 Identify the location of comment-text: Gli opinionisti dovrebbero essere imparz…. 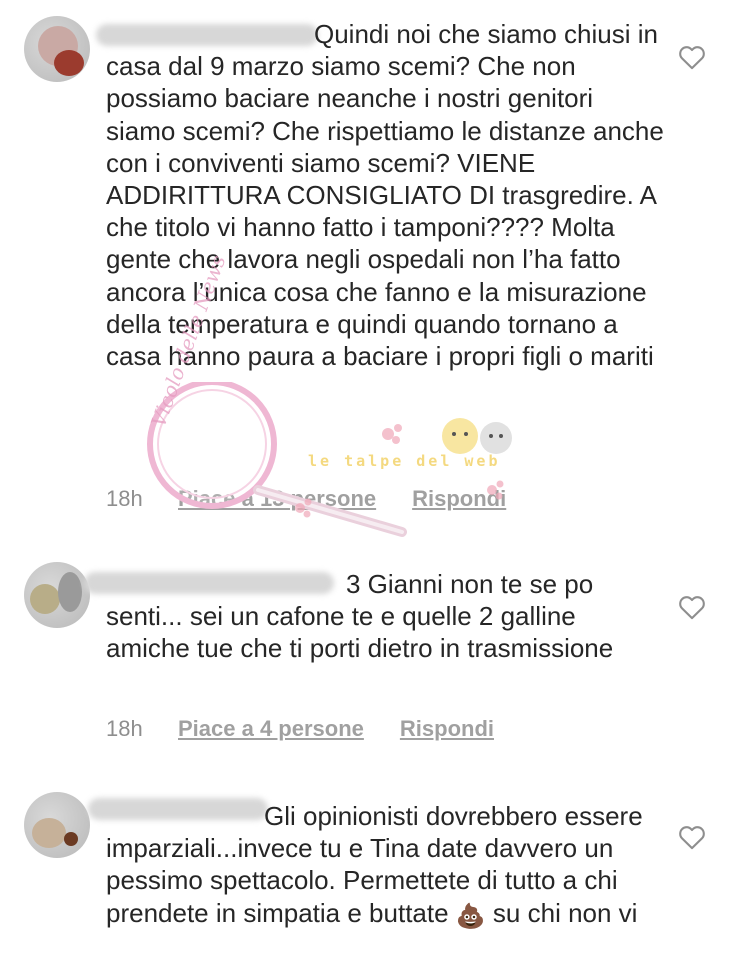
(374, 865).